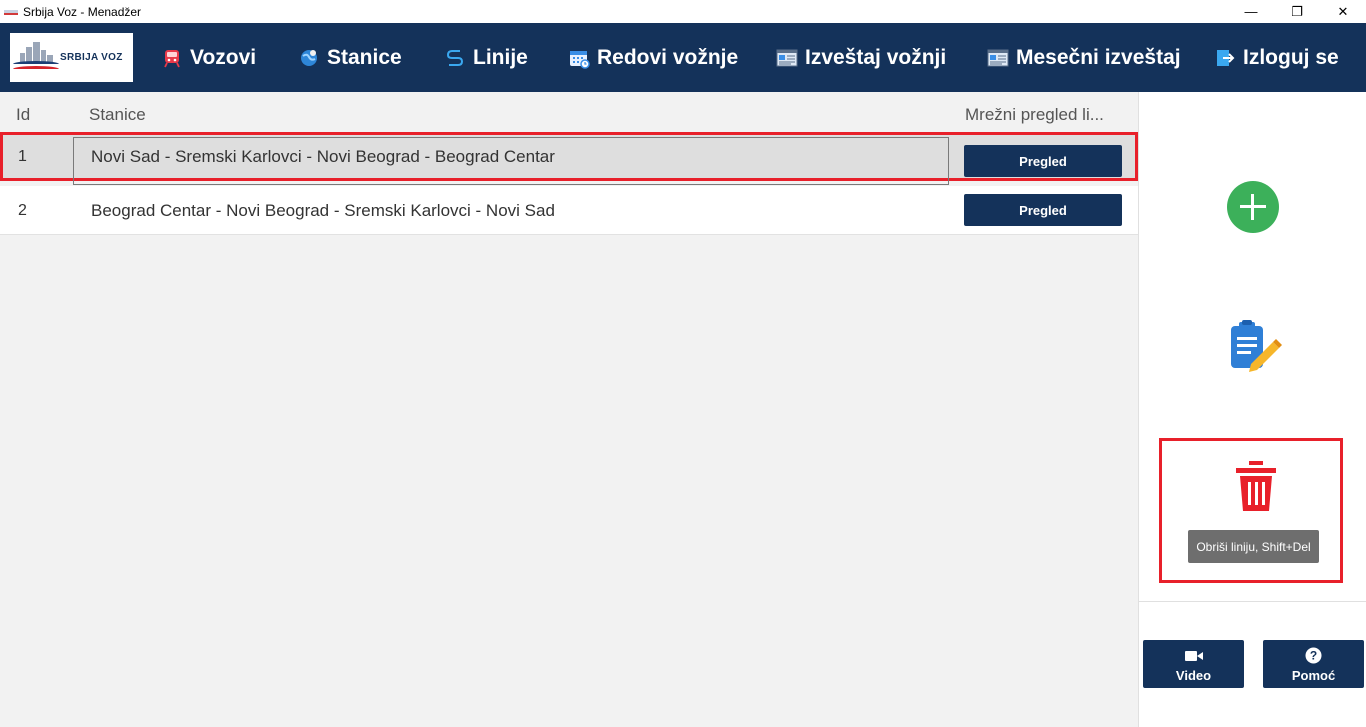 The width and height of the screenshot is (1366, 727). Describe the element at coordinates (1251, 11) in the screenshot. I see `minimize-button: —` at that location.